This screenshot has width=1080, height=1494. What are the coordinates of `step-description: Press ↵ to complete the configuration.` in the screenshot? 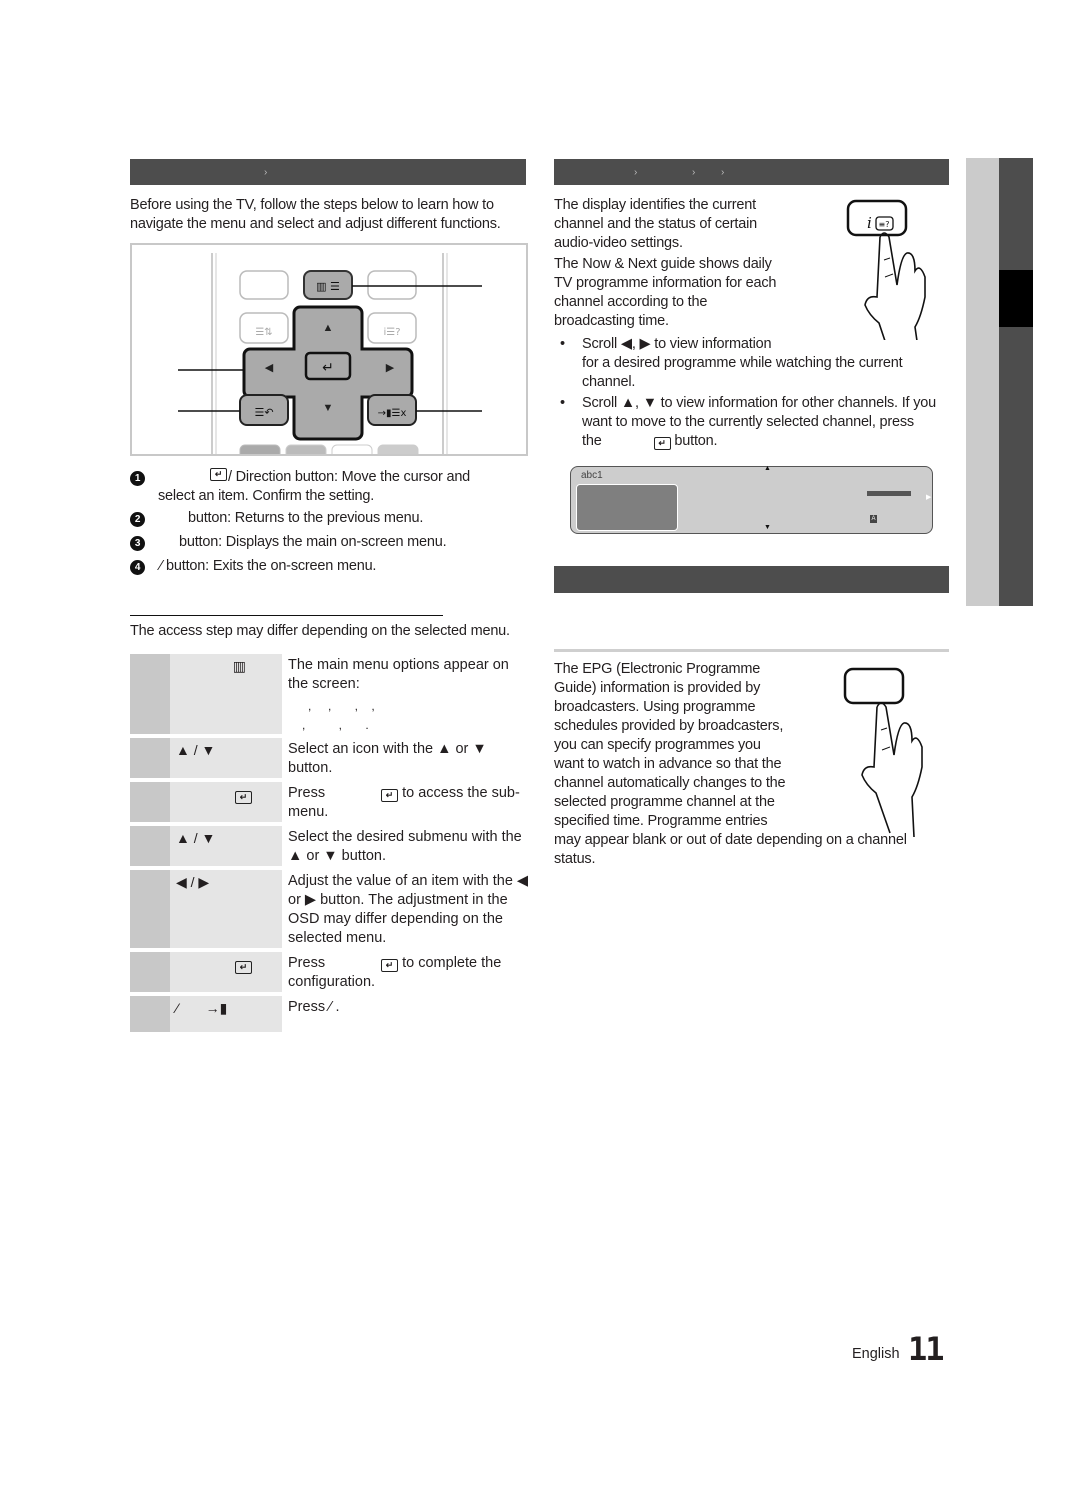 It's located at (395, 972).